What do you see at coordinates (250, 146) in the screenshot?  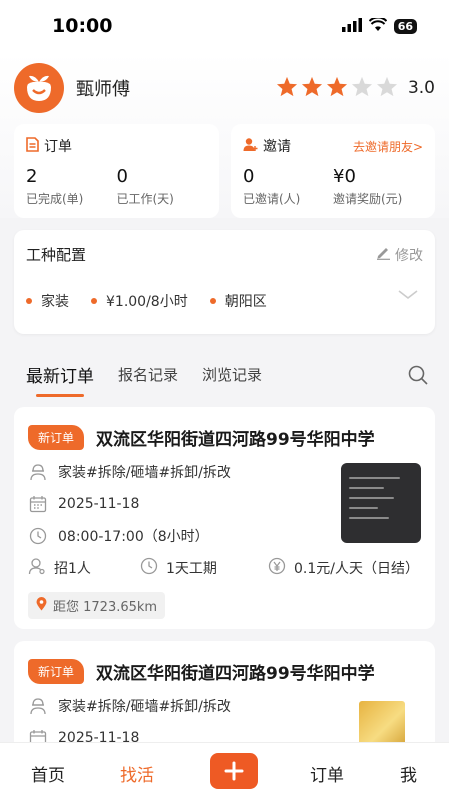 I see `user-add-icon` at bounding box center [250, 146].